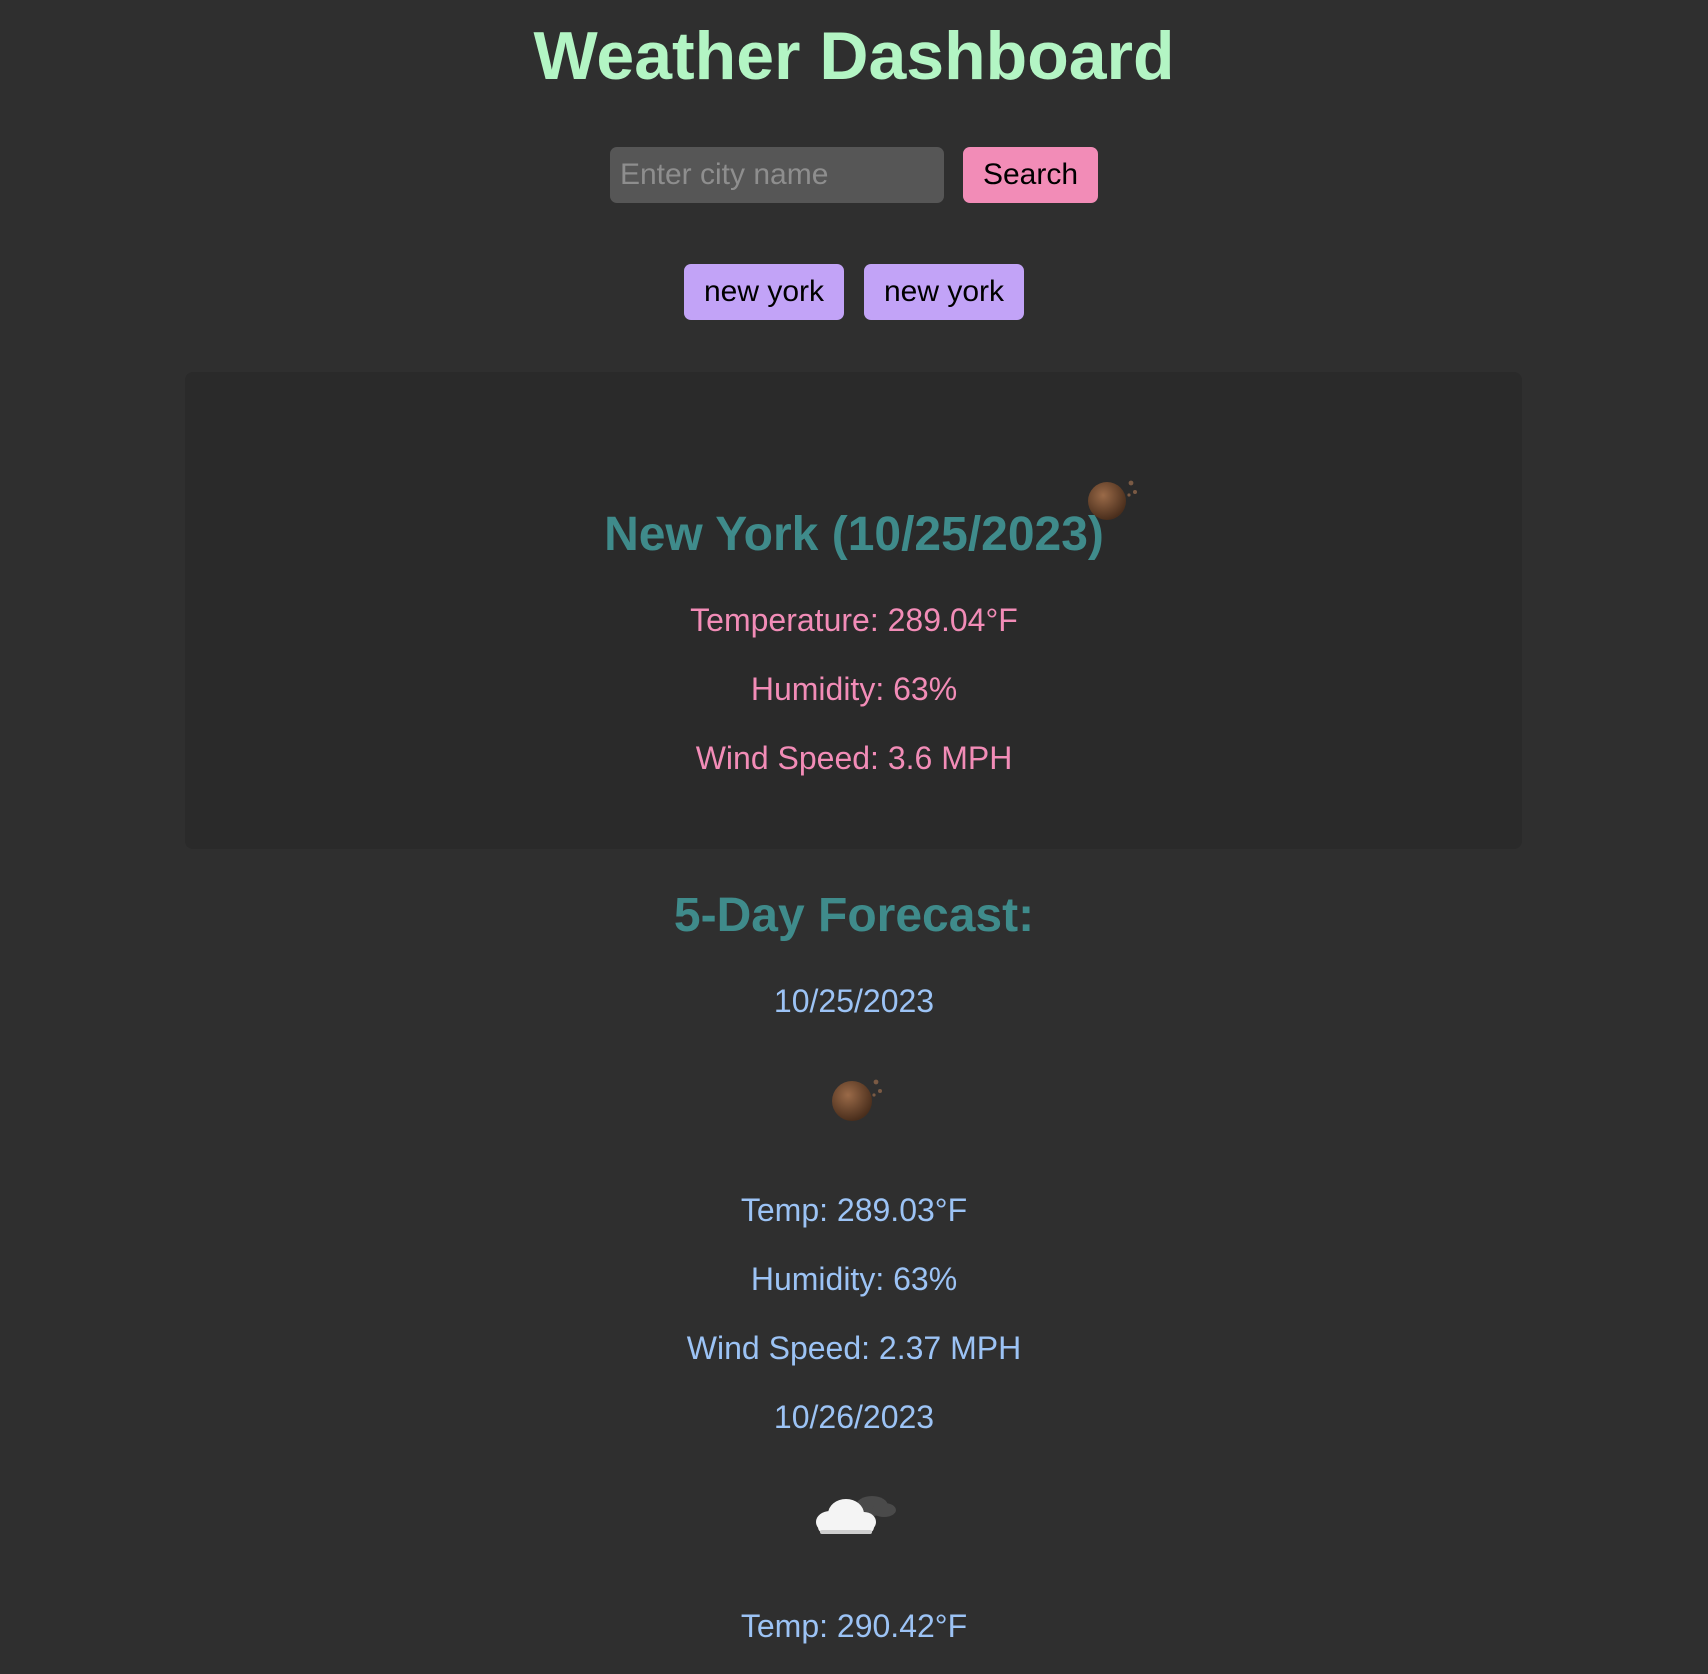  Describe the element at coordinates (854, 1210) in the screenshot. I see `forecast-day-temp: Temp: 289.03°F` at that location.